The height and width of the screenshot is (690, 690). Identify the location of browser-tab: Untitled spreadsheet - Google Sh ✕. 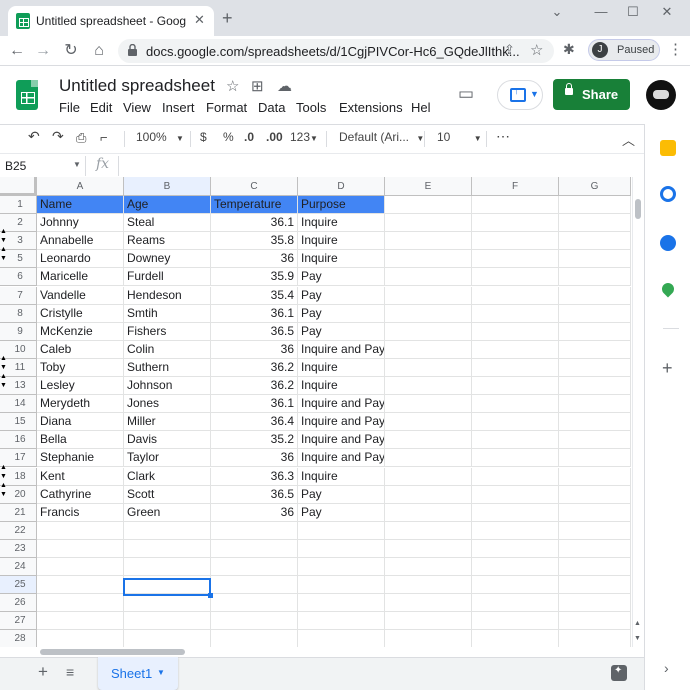
(111, 21).